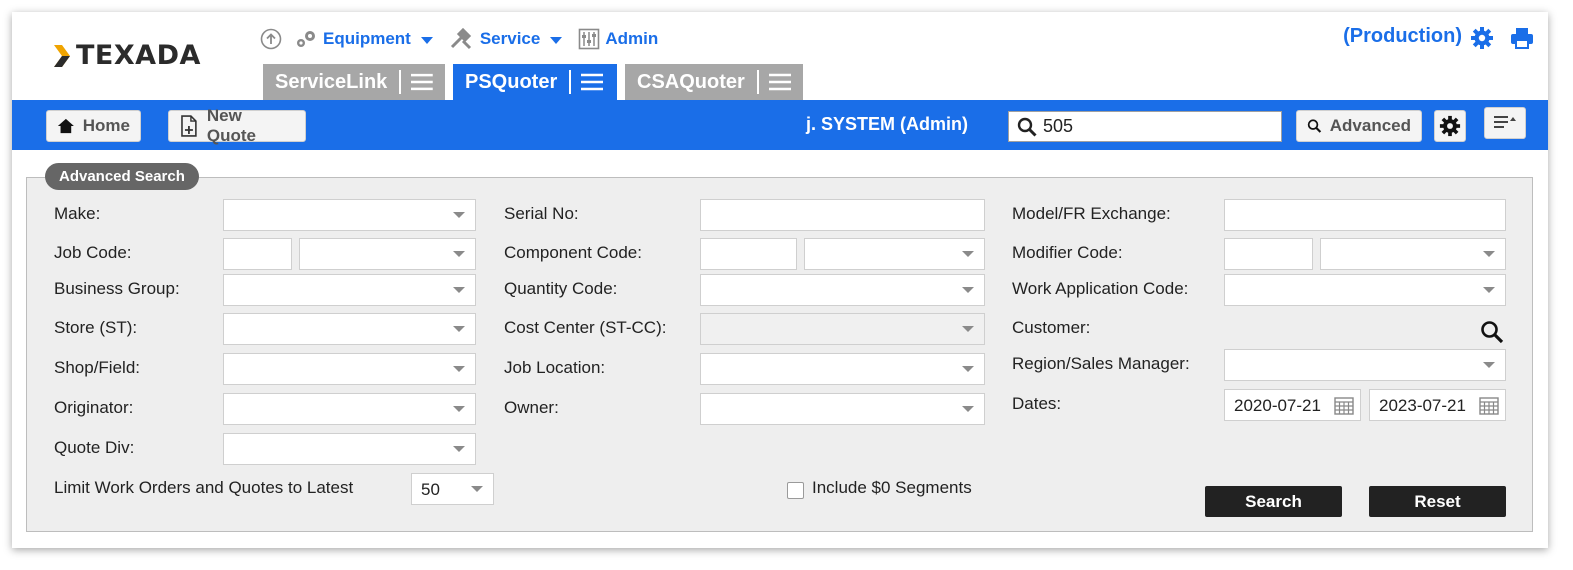 This screenshot has width=1573, height=570. I want to click on new-document-icon, so click(189, 126).